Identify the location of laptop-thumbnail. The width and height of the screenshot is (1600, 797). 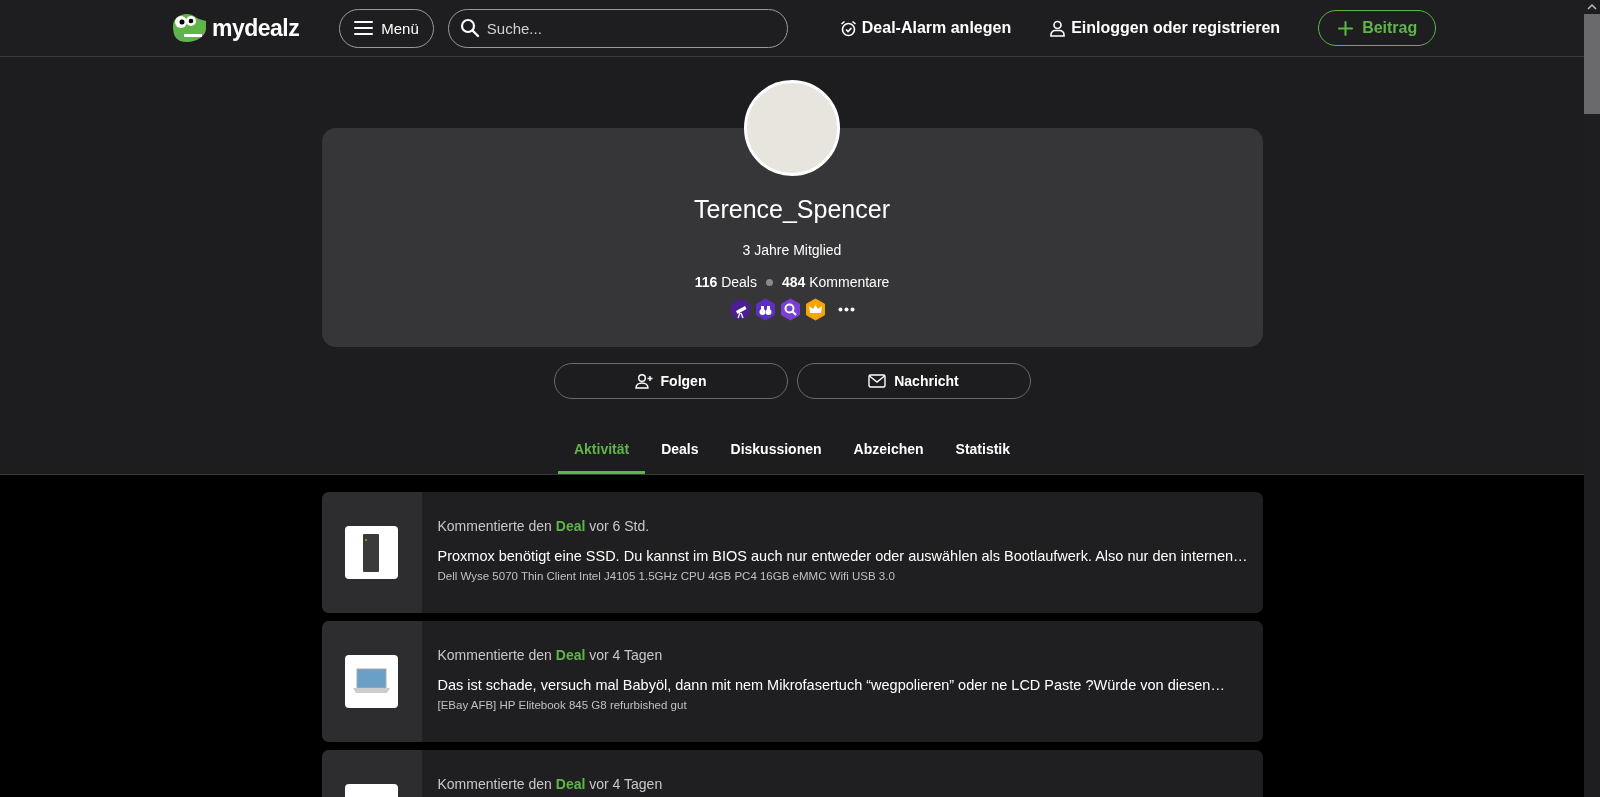
(371, 681).